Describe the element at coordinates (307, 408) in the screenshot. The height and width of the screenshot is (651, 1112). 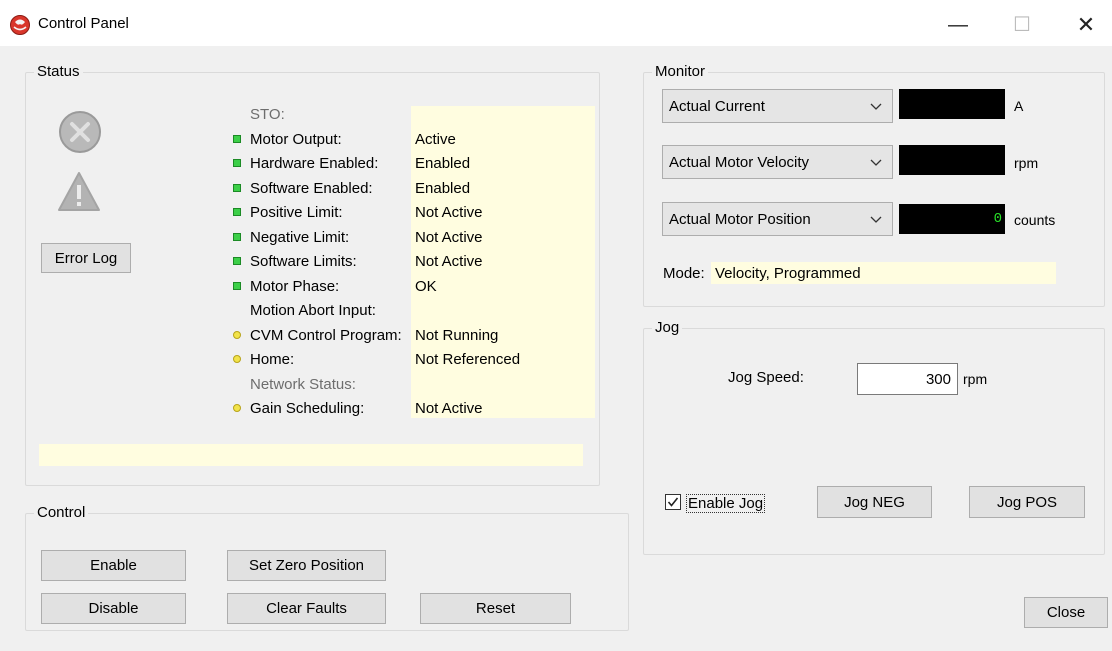
I see `status-label: Gain Scheduling:` at that location.